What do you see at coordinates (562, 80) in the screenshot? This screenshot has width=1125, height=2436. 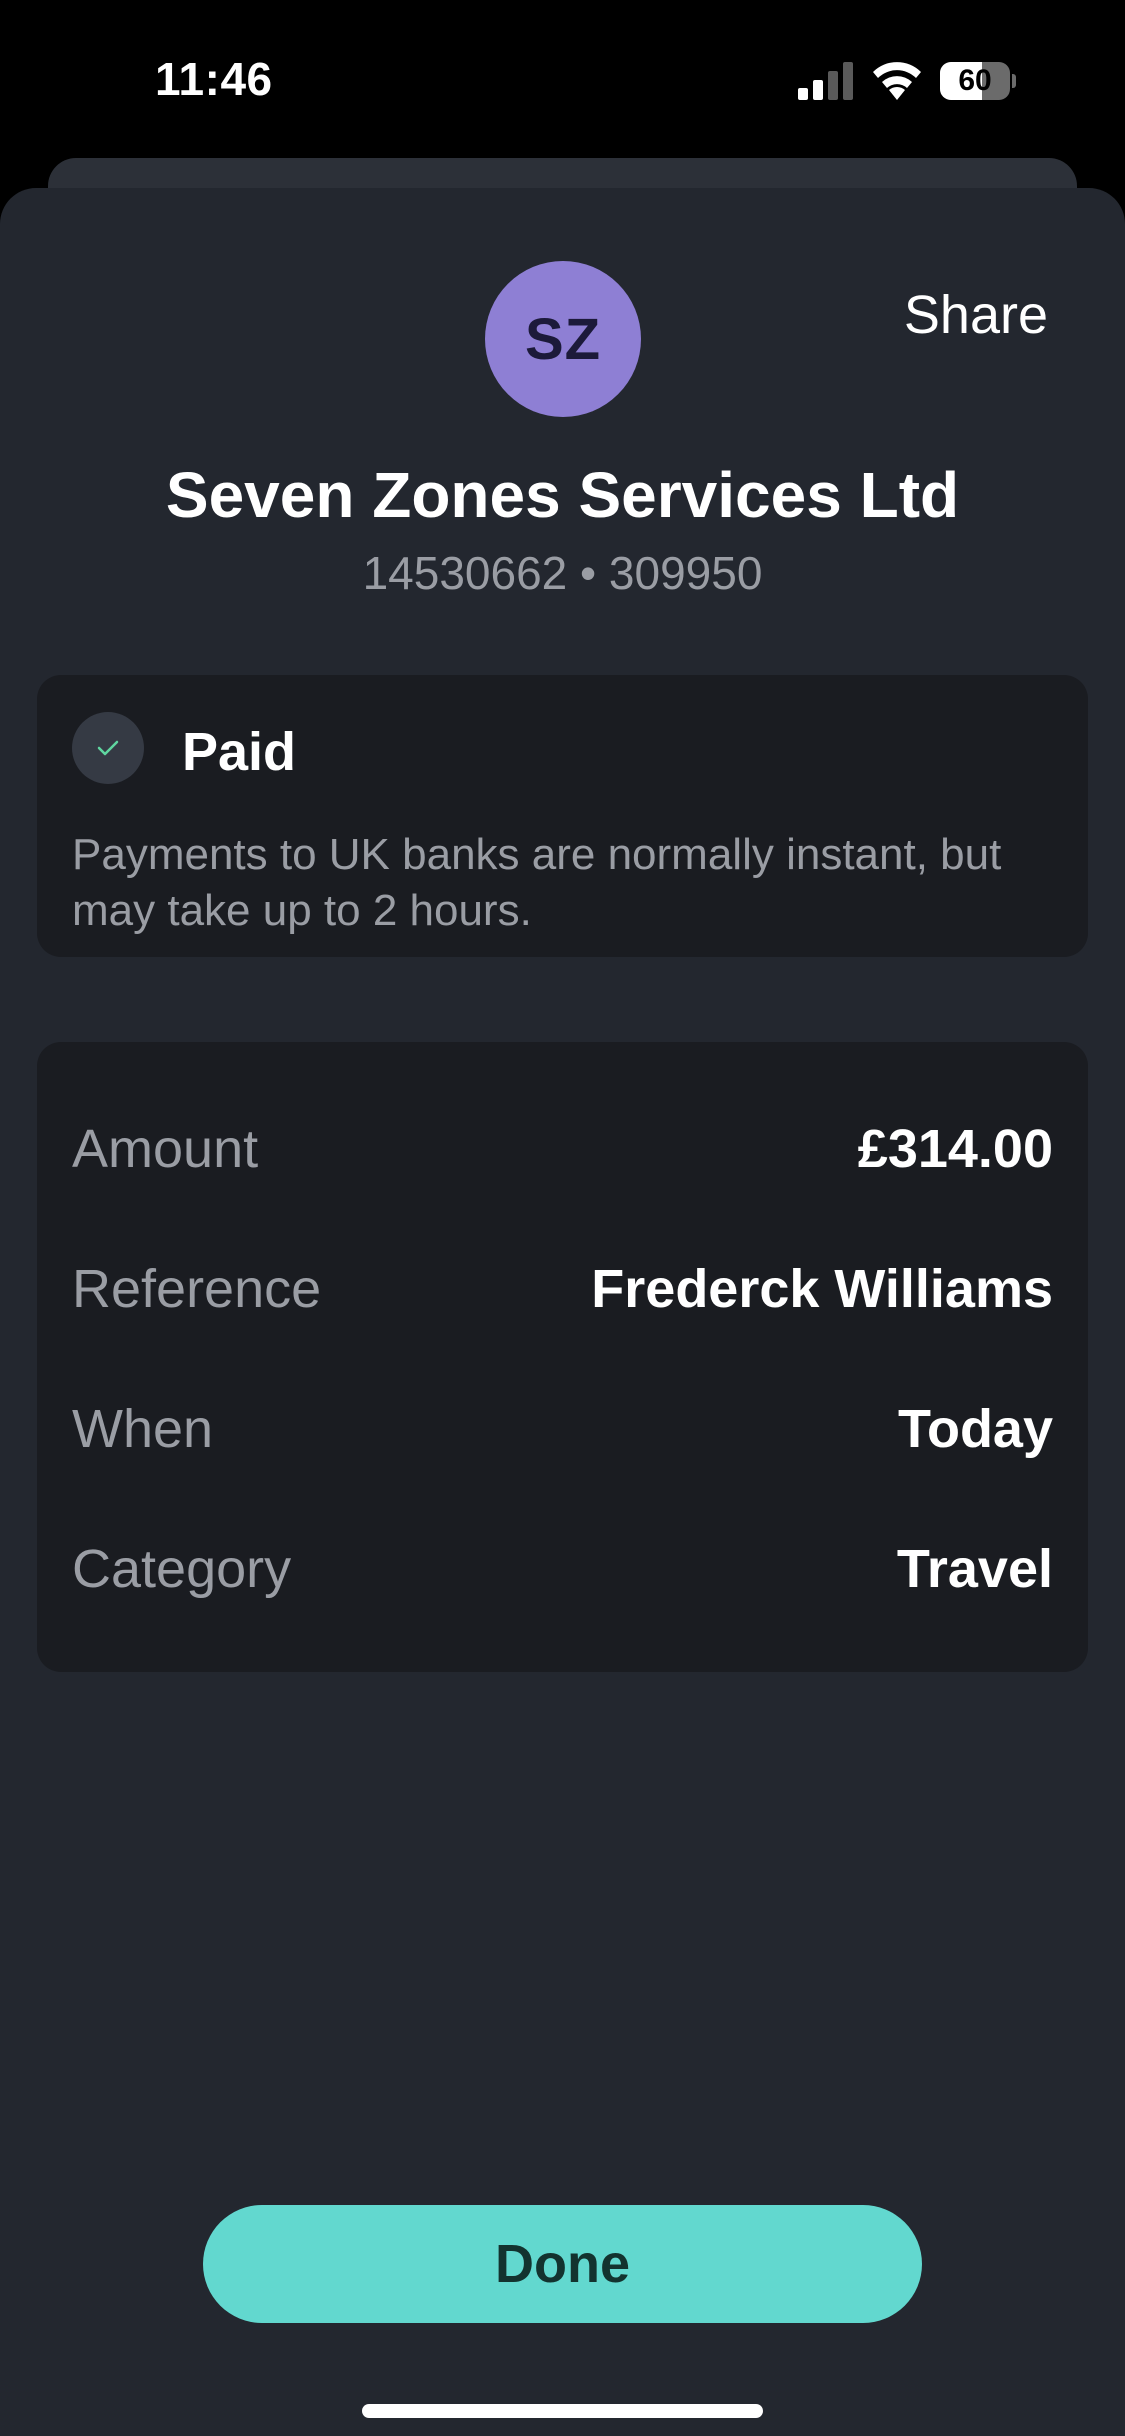 I see `status-bar: 11:46 60` at bounding box center [562, 80].